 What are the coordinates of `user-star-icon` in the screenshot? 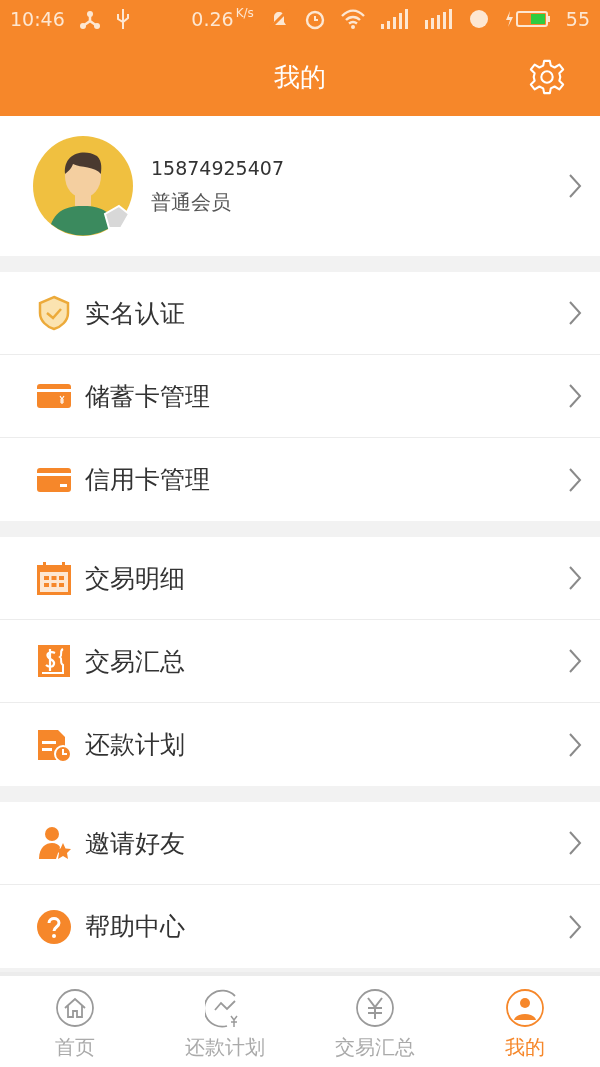 It's located at (54, 843).